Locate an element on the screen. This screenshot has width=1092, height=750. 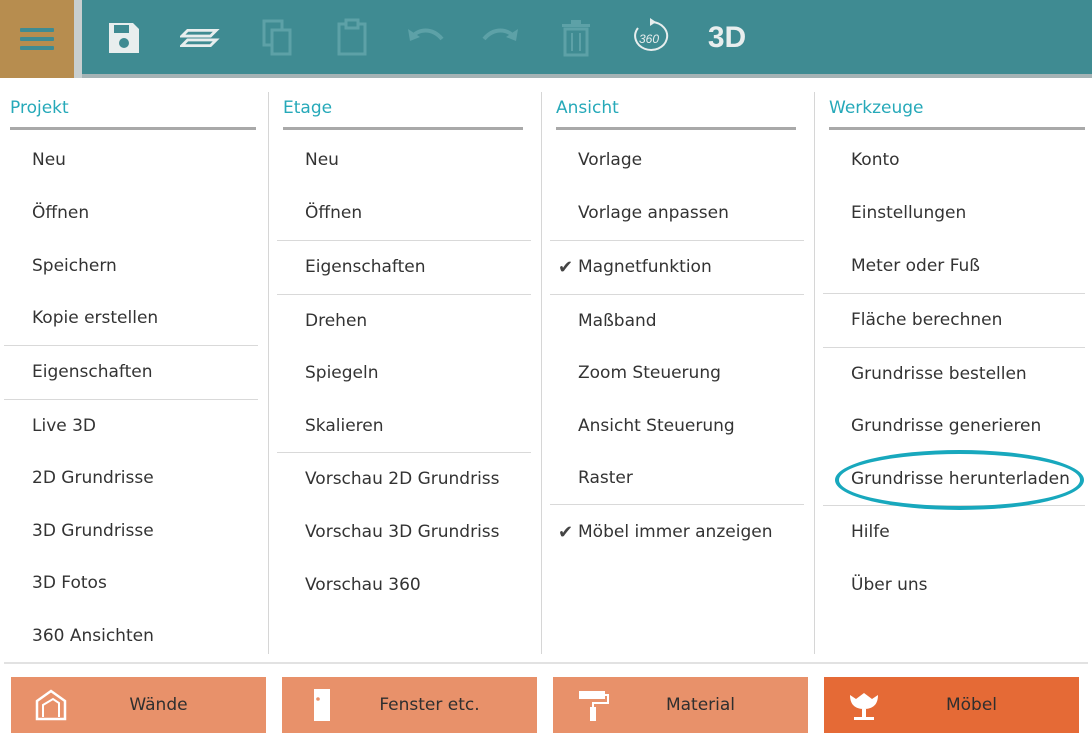
column-title-werkzeuge: Werkzeuge is located at coordinates (876, 108).